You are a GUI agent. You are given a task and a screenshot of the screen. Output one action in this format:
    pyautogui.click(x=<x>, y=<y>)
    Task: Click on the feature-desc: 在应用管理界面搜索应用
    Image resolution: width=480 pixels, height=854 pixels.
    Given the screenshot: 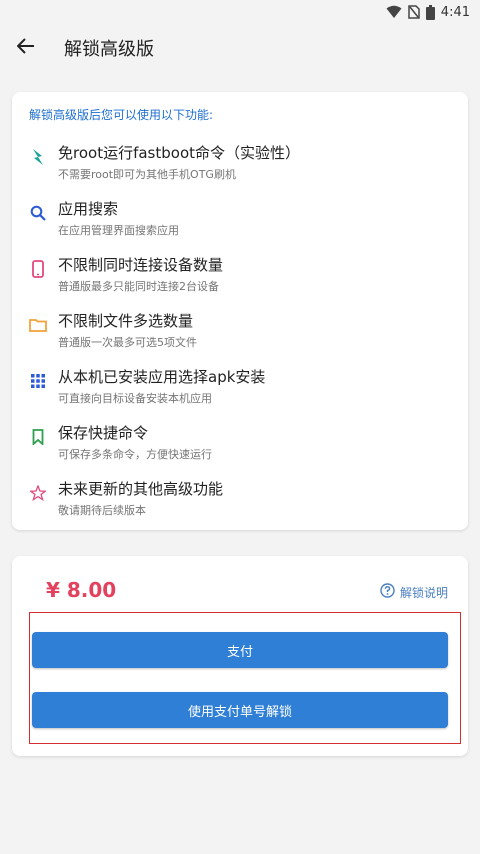 What is the action you would take?
    pyautogui.click(x=118, y=230)
    